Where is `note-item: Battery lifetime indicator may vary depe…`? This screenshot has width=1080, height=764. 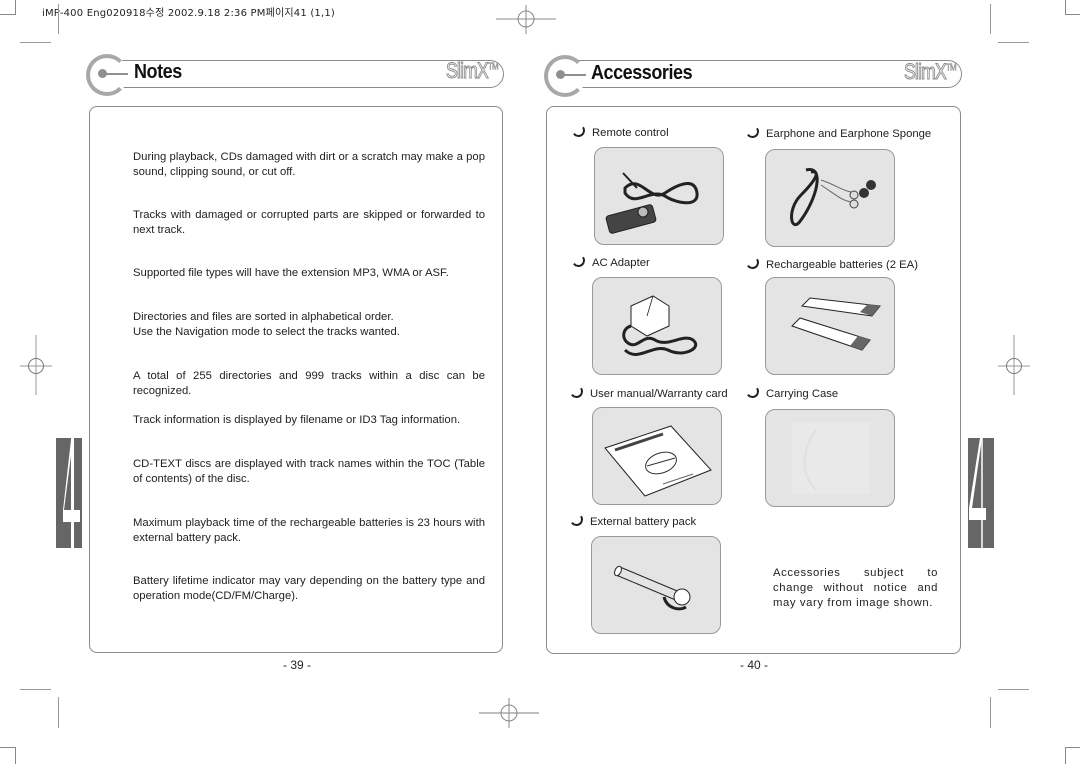
note-item: Battery lifetime indicator may vary depe… is located at coordinates (309, 588).